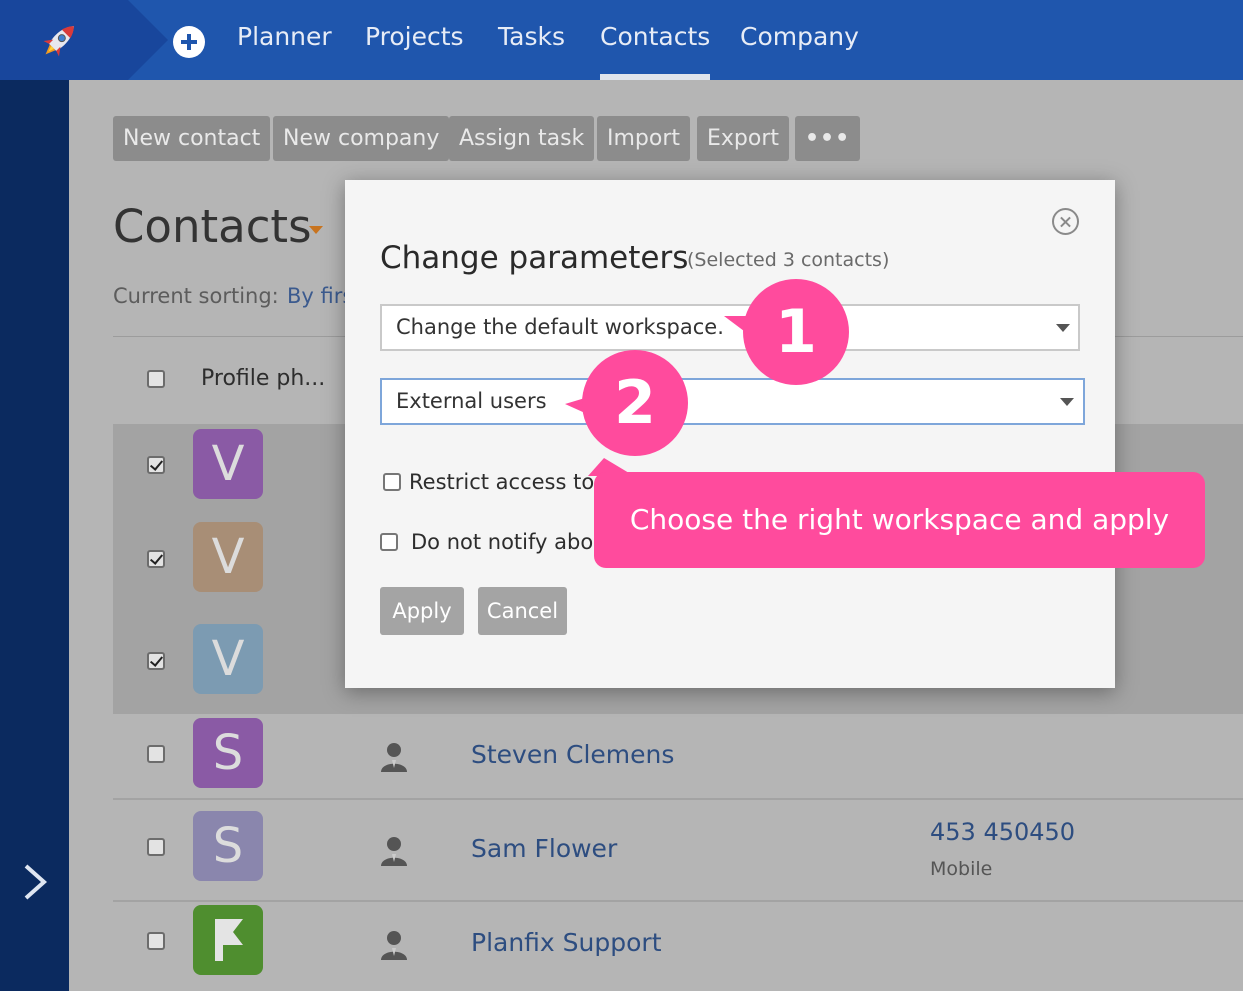 The width and height of the screenshot is (1243, 991). Describe the element at coordinates (655, 51) in the screenshot. I see `nav-contacts: Contacts` at that location.